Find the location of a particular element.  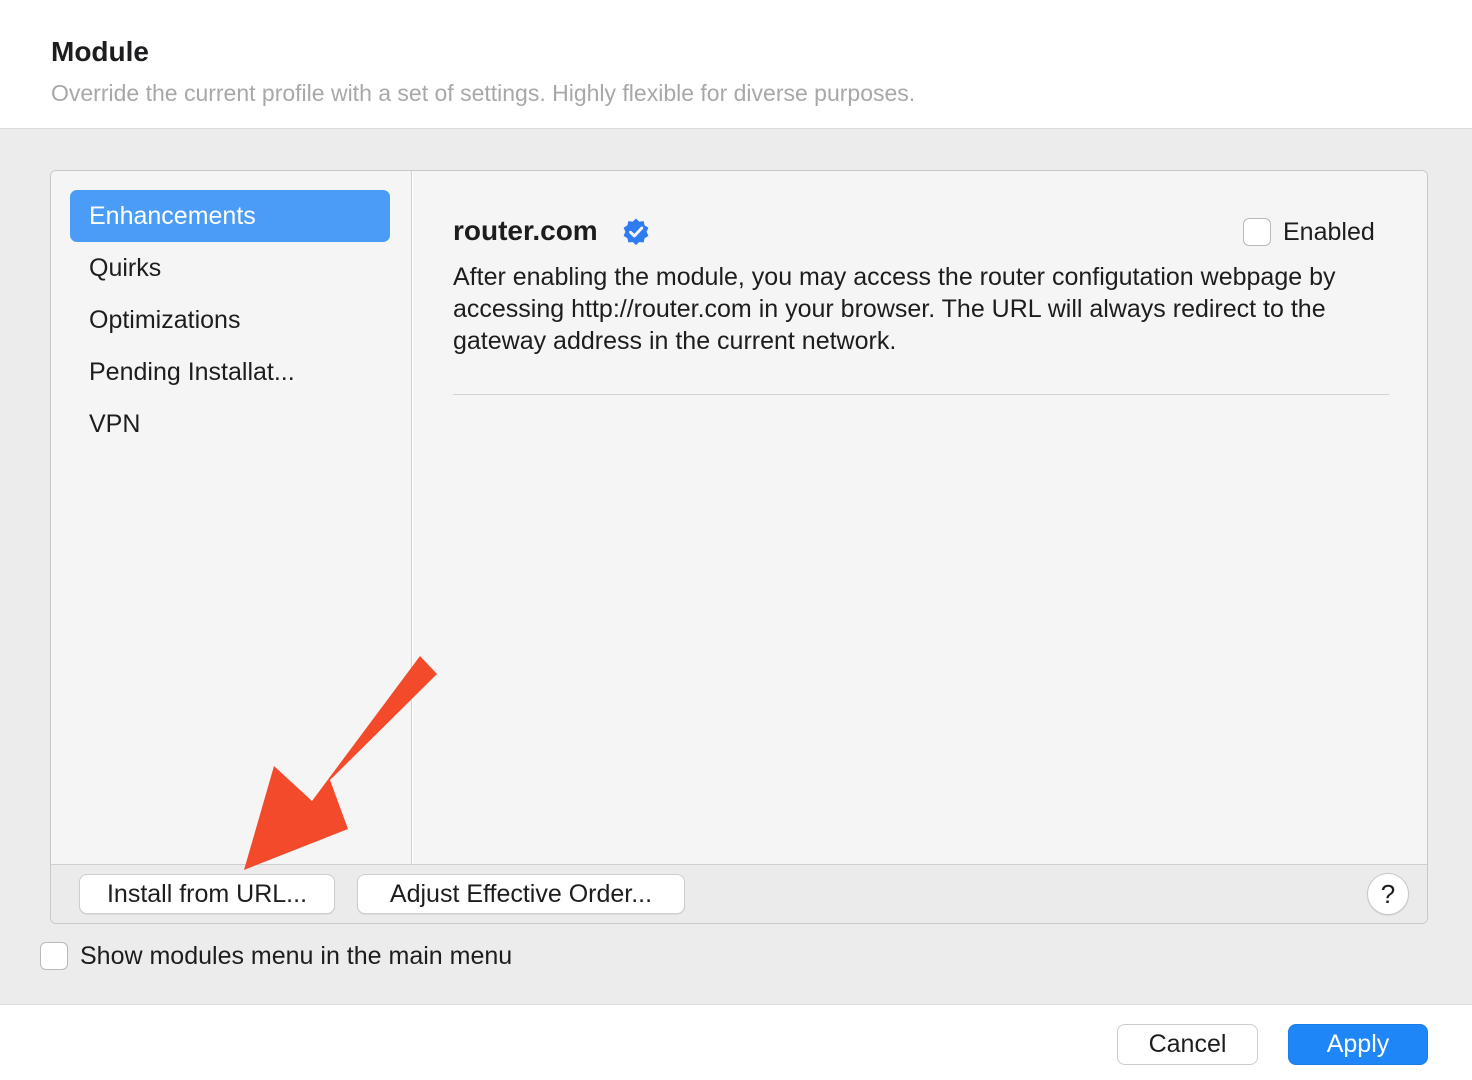

enabled-toggle: Enabled is located at coordinates (1309, 232).